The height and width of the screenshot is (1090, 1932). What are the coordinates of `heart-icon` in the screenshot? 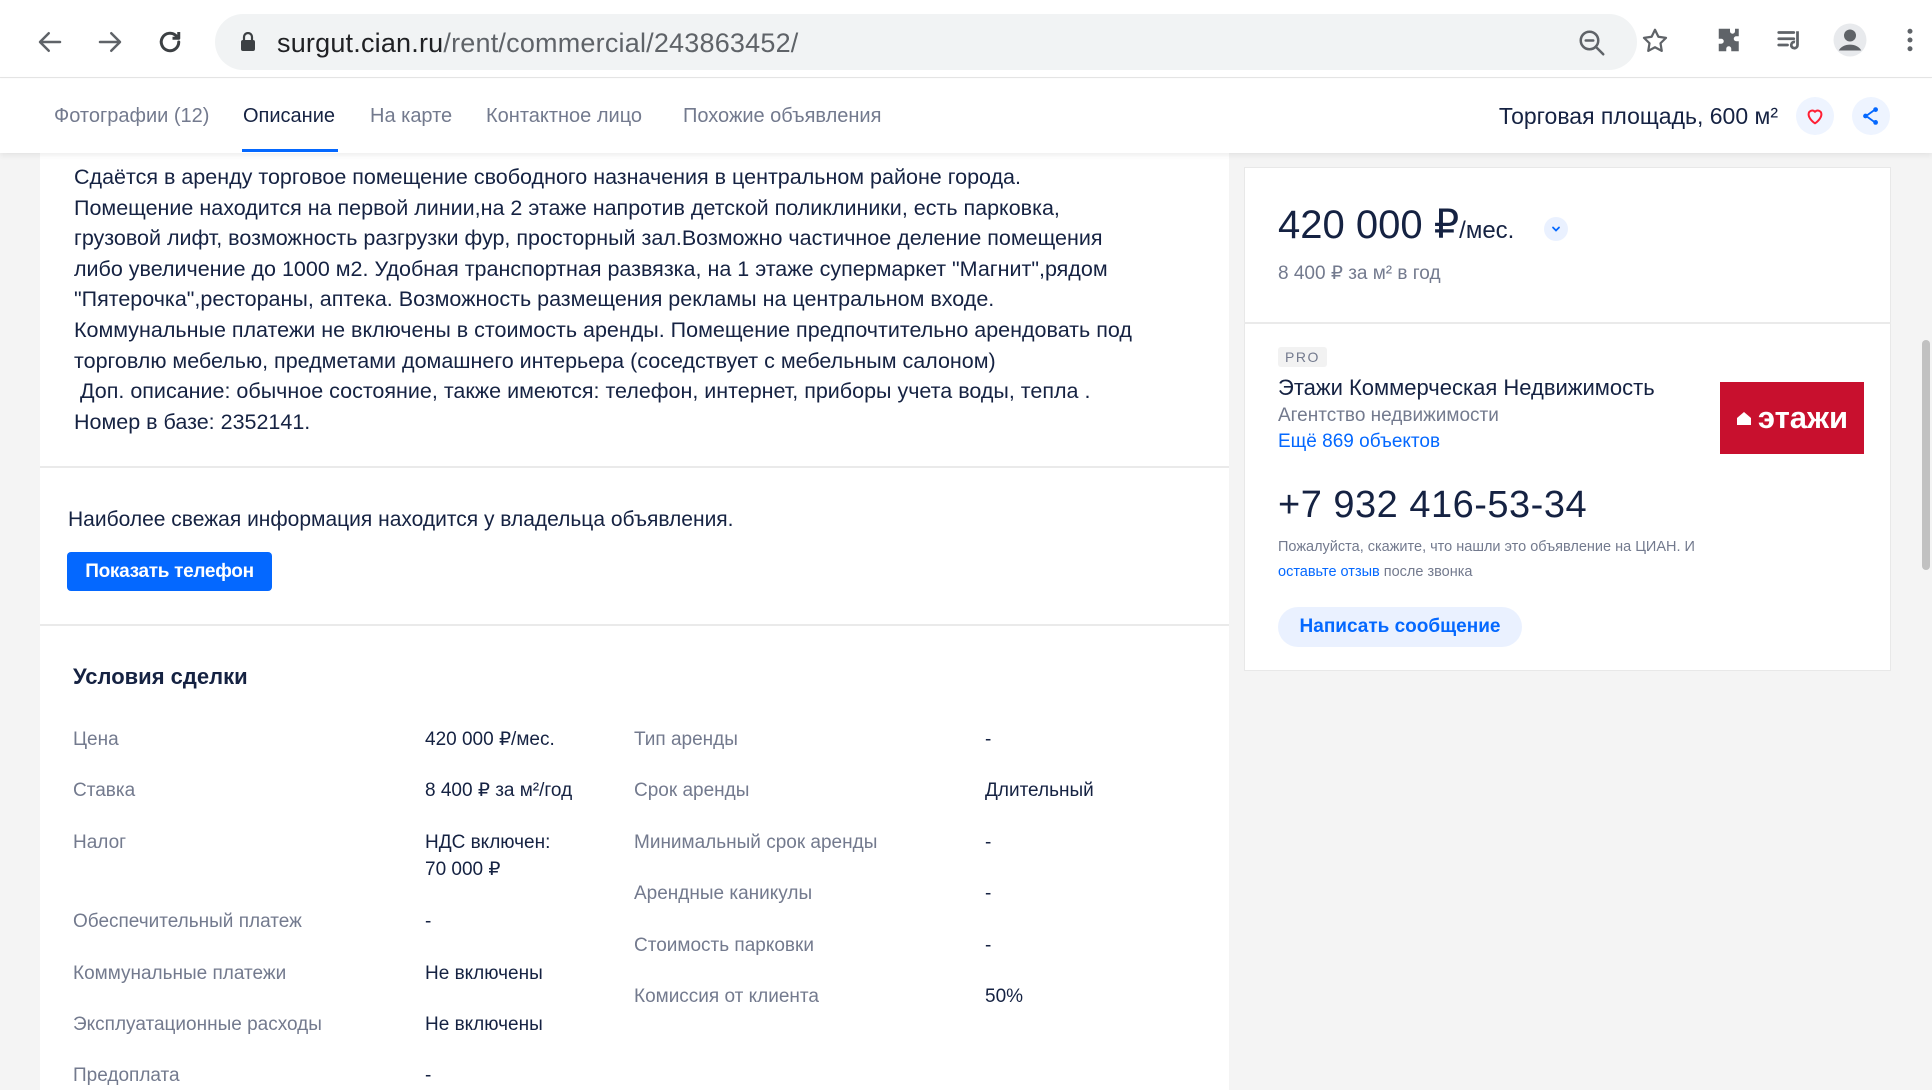 It's located at (1815, 116).